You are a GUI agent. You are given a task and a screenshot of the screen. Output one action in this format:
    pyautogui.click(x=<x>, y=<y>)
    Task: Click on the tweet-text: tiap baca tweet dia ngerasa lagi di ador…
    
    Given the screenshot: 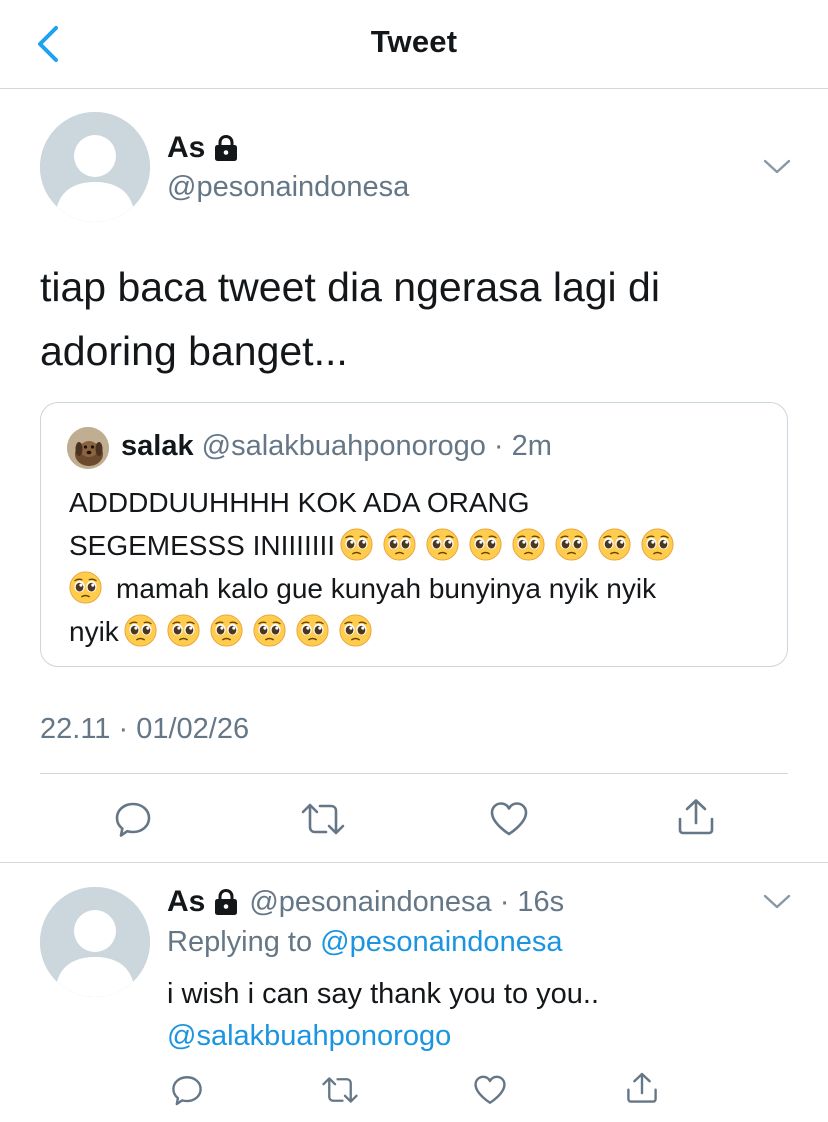 What is the action you would take?
    pyautogui.click(x=415, y=319)
    